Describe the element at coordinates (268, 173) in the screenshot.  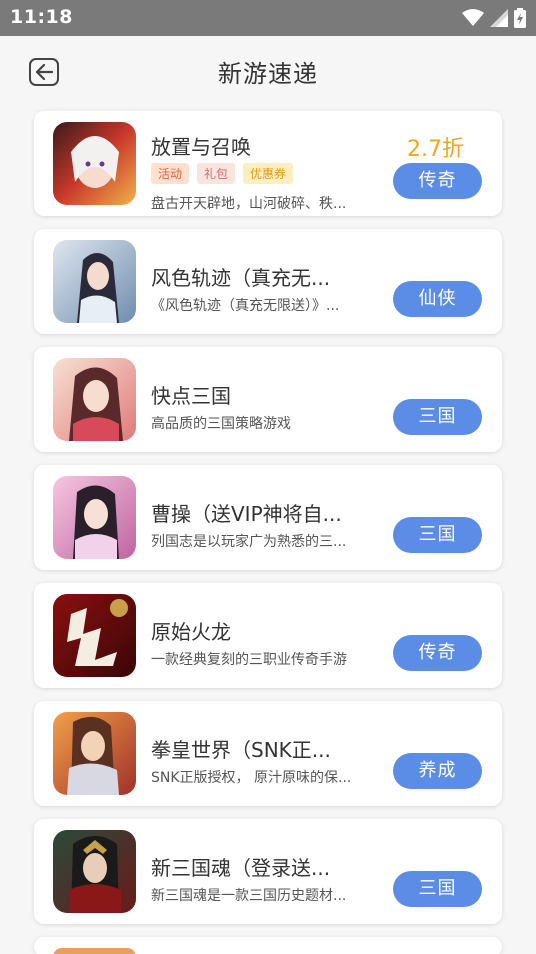
I see `tag: 优惠券` at that location.